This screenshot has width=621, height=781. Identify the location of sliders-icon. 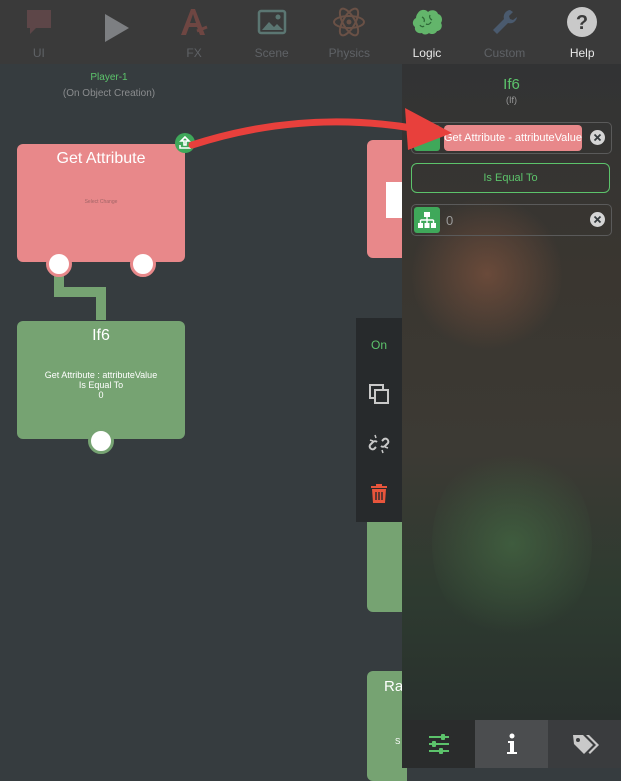
(438, 744).